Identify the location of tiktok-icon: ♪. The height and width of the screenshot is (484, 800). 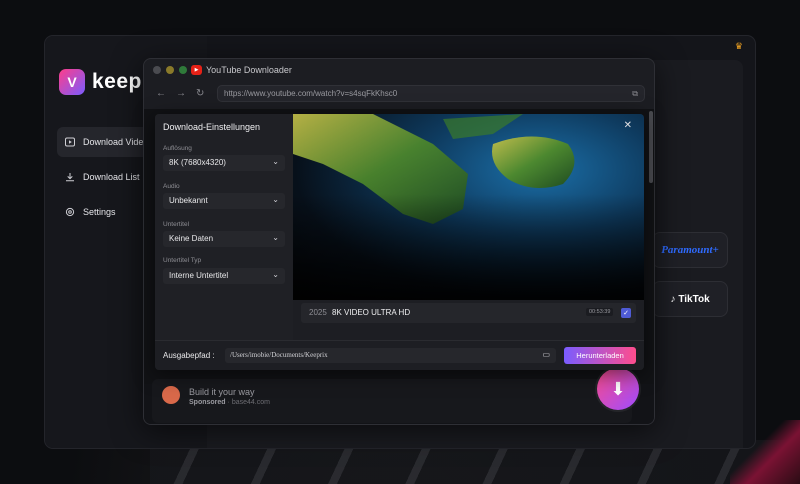
(673, 299).